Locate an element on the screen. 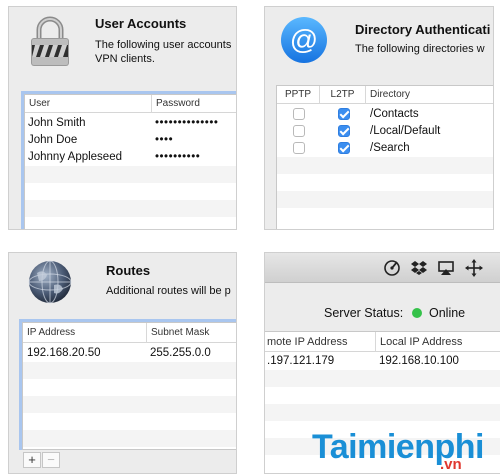 The image size is (500, 474). directory-path: /Search is located at coordinates (390, 148).